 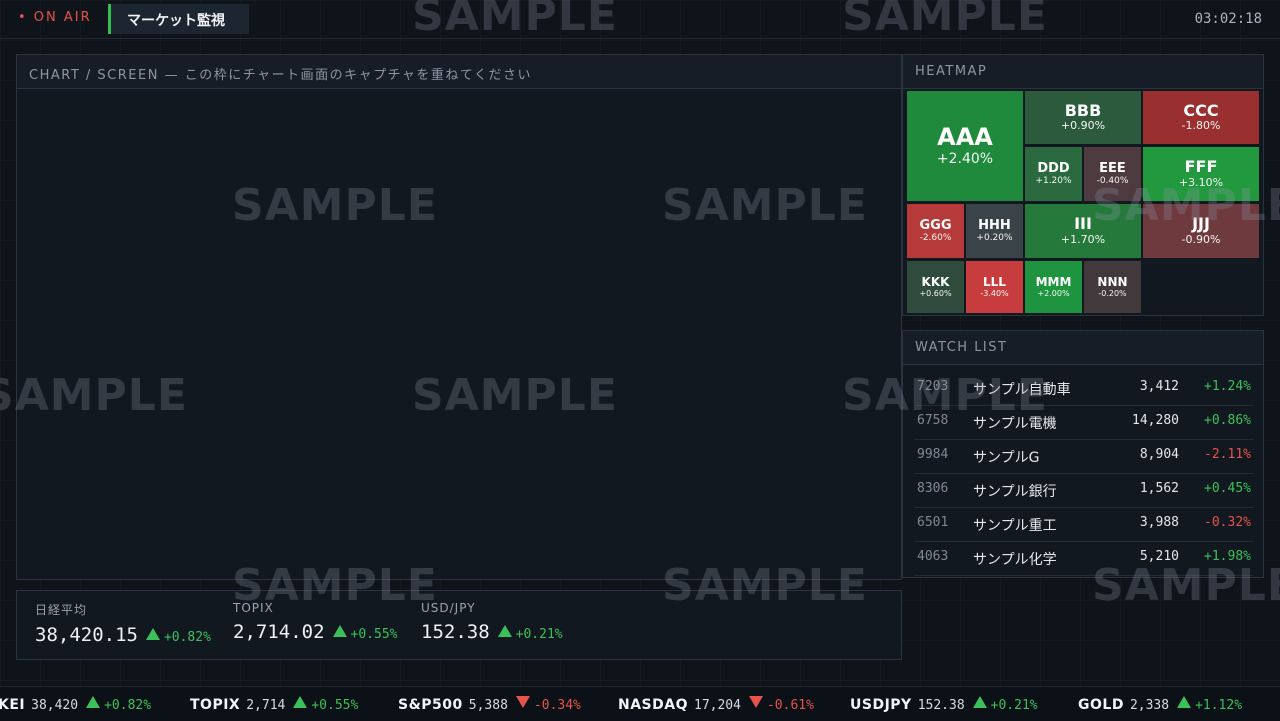 What do you see at coordinates (1084, 558) in the screenshot?
I see `watchlist-row: 4063 サンプル化学 5,210 +1.98%` at bounding box center [1084, 558].